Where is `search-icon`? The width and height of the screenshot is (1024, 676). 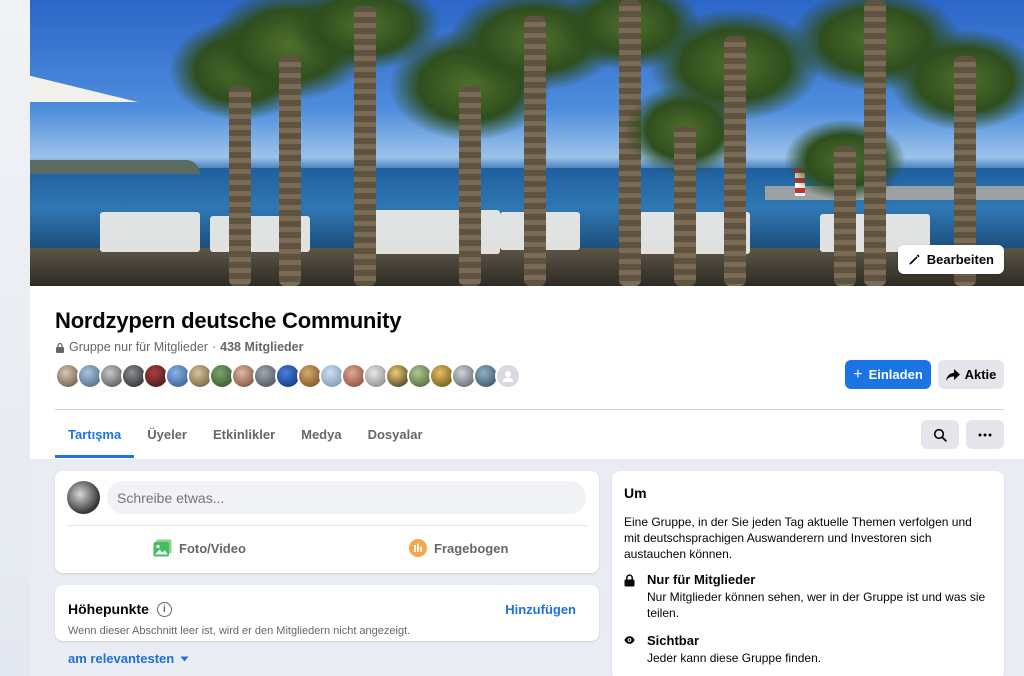
search-icon is located at coordinates (940, 435).